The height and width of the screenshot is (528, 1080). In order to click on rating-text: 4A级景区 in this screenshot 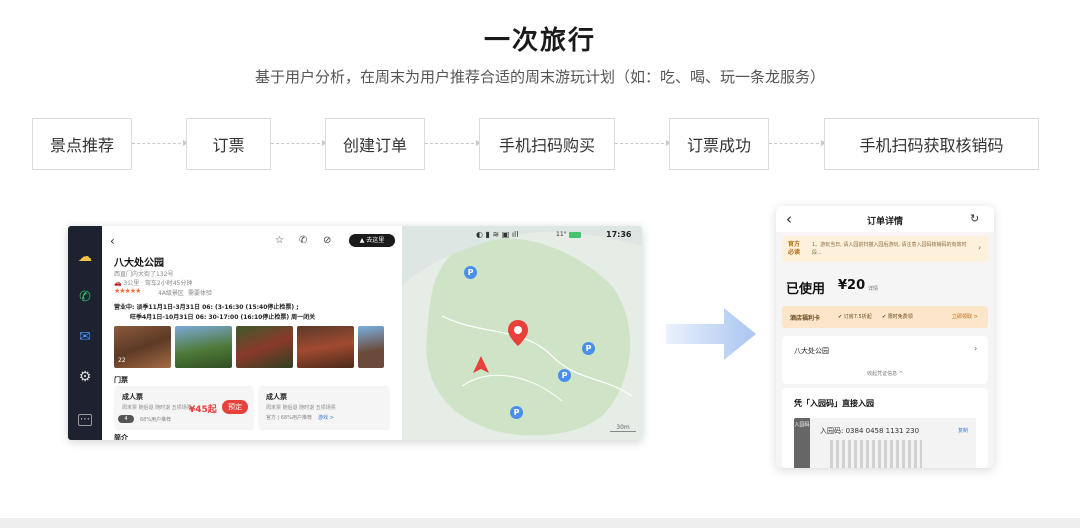, I will do `click(171, 293)`.